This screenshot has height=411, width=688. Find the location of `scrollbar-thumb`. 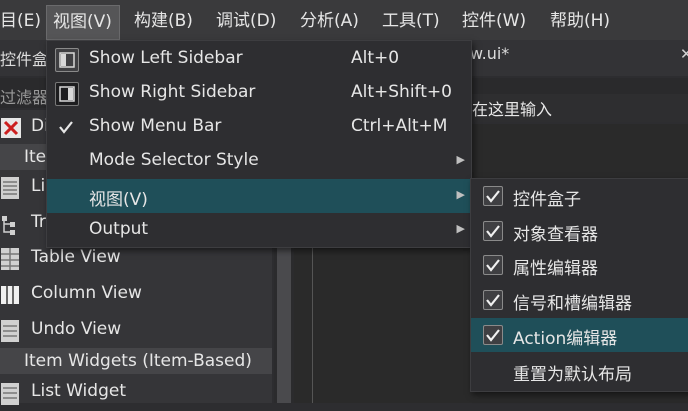

scrollbar-thumb is located at coordinates (284, 321).